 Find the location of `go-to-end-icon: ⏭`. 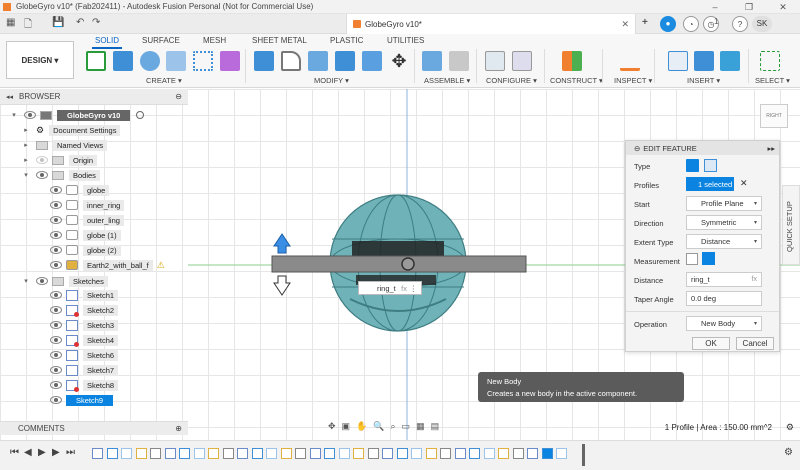

go-to-end-icon: ⏭ is located at coordinates (70, 452).